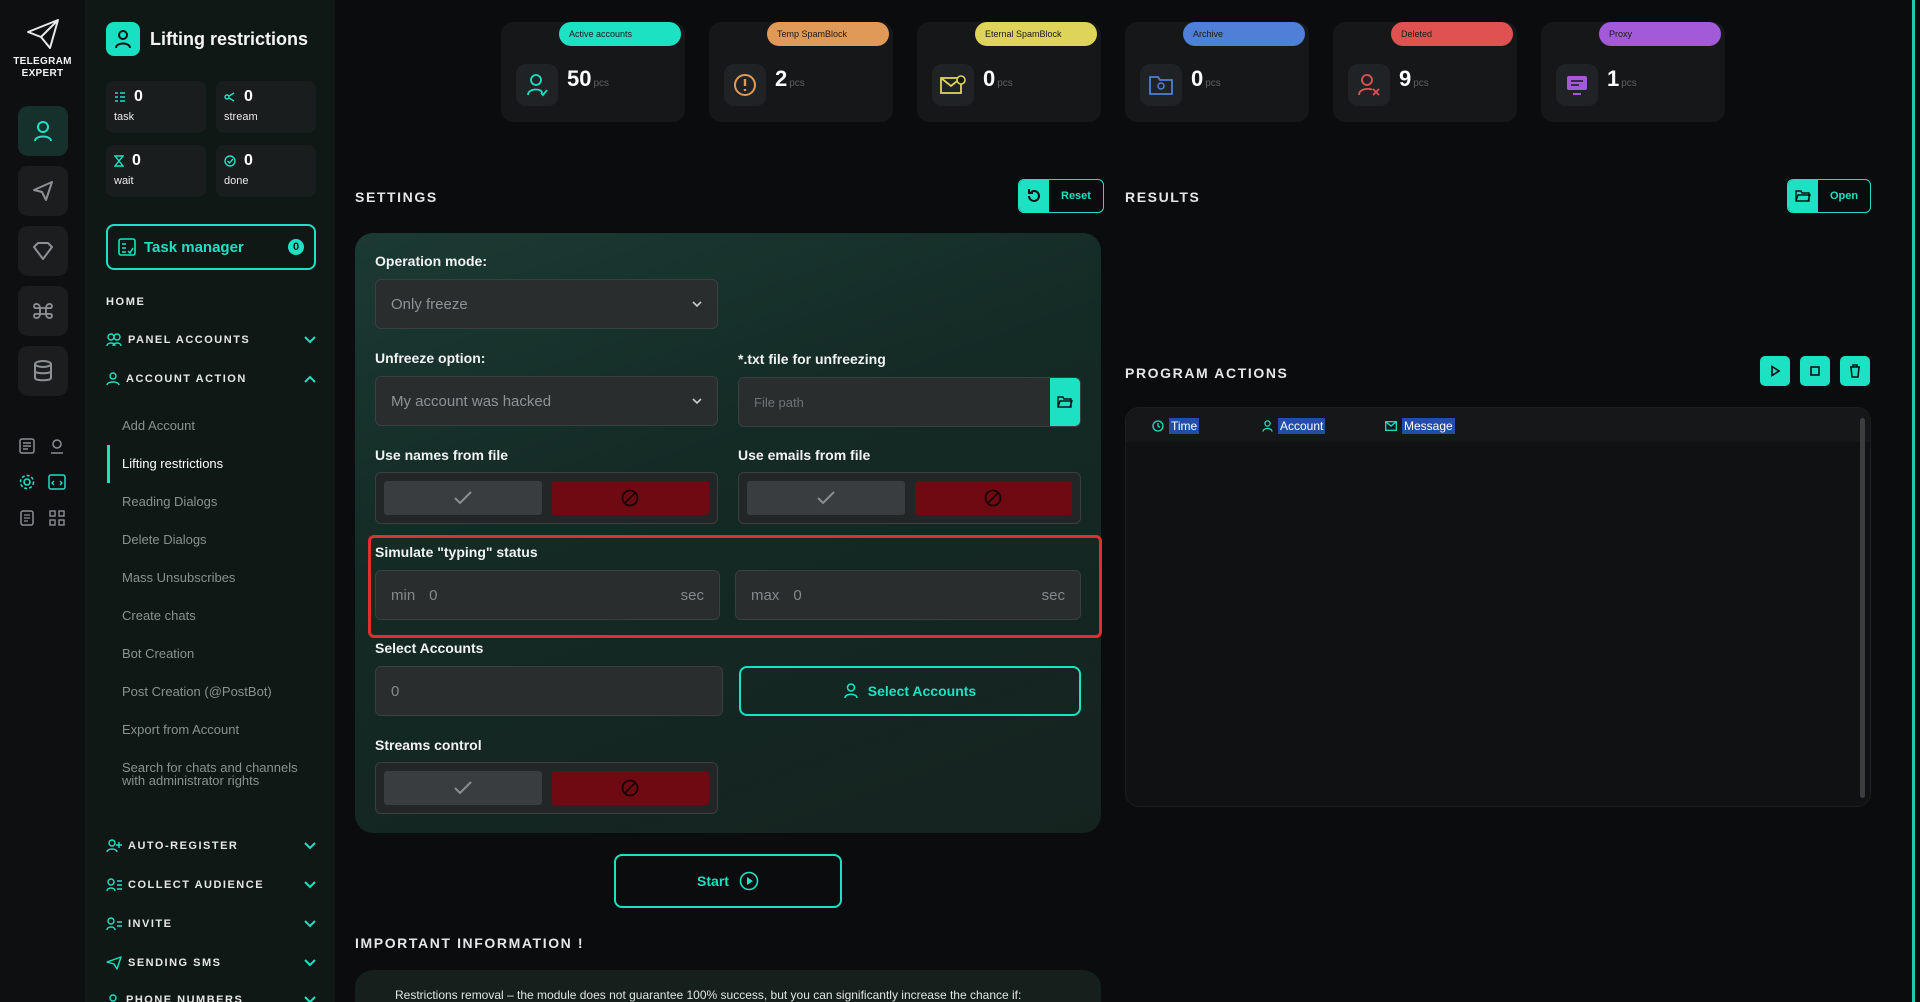  Describe the element at coordinates (593, 72) in the screenshot. I see `card-active-accounts: Active accounts 50 pcs` at that location.